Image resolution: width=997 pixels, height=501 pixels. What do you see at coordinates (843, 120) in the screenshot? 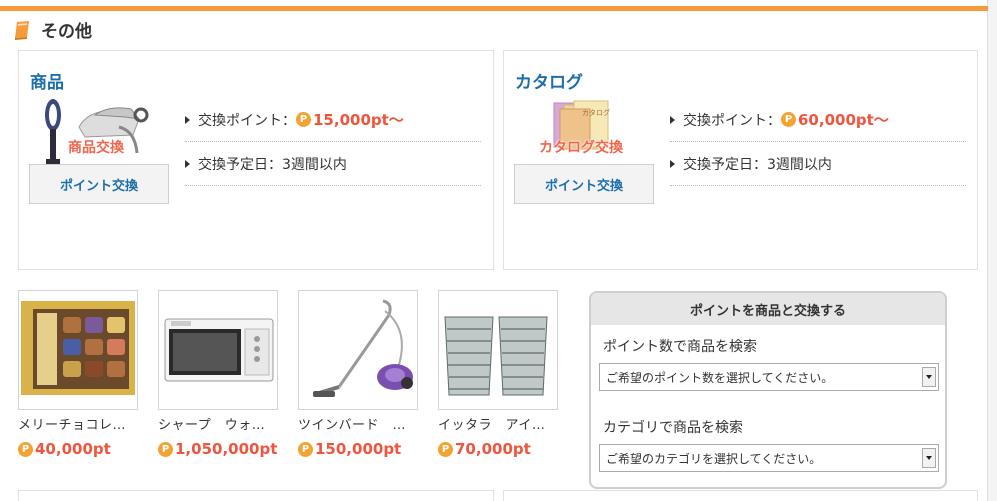
I see `exchange-points-value: 60,000pt〜` at bounding box center [843, 120].